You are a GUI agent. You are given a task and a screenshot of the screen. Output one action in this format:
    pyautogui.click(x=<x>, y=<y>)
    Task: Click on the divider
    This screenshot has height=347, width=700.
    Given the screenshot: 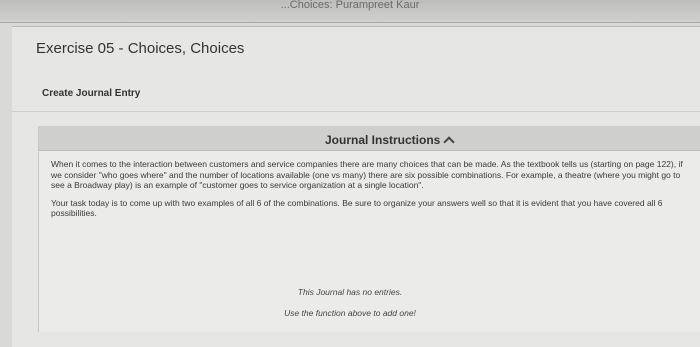 What is the action you would take?
    pyautogui.click(x=356, y=111)
    